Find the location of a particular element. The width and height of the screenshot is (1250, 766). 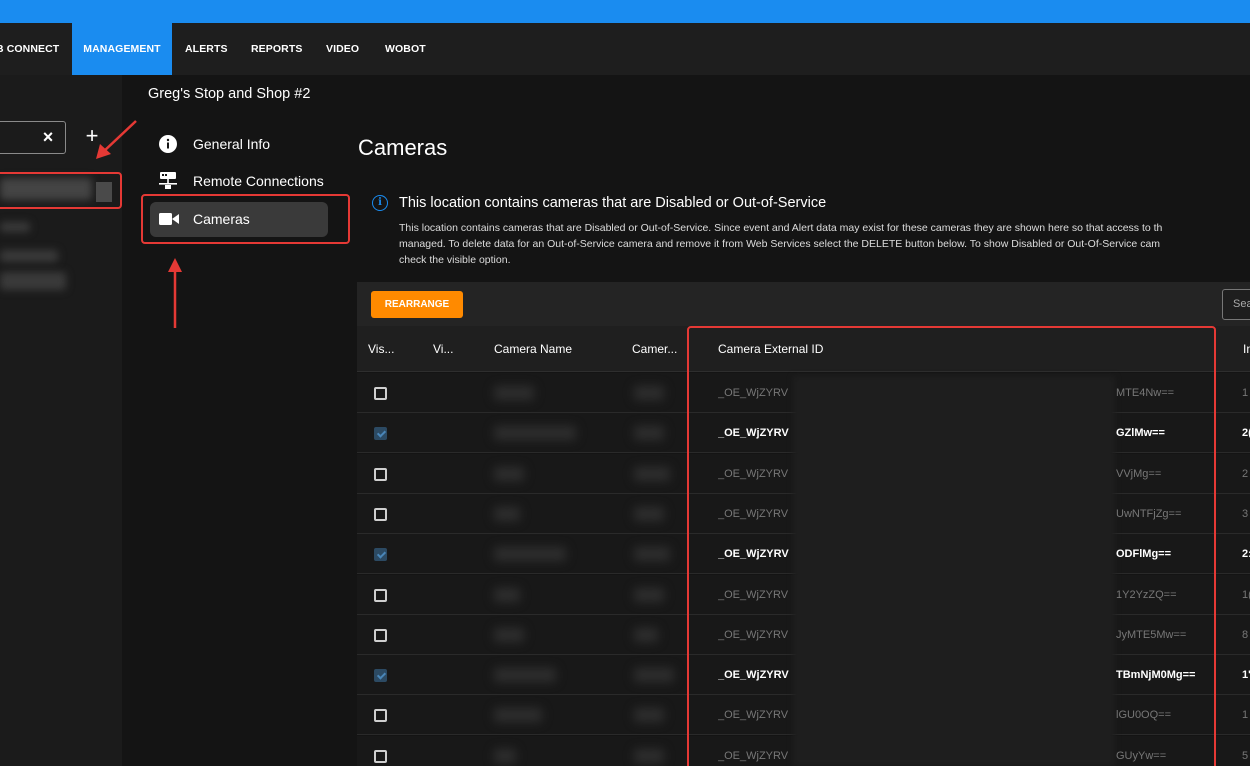

nav-item-web-connect: B CONNECT is located at coordinates (34, 49).